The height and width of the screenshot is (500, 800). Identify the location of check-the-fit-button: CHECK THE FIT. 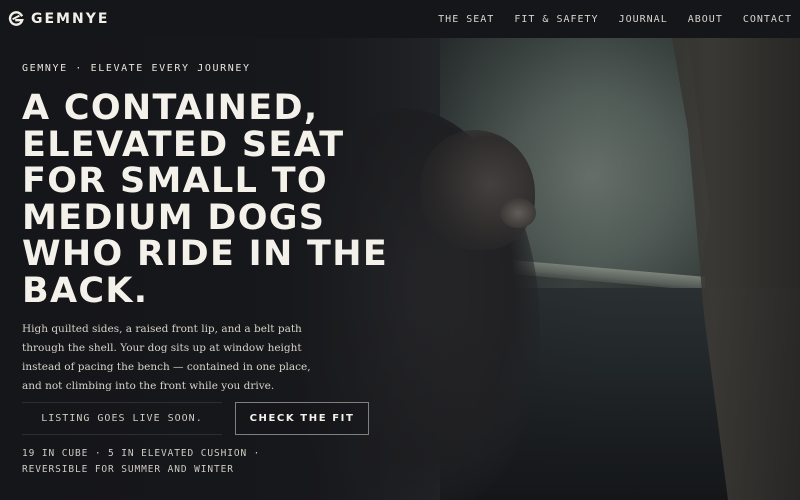
(302, 418).